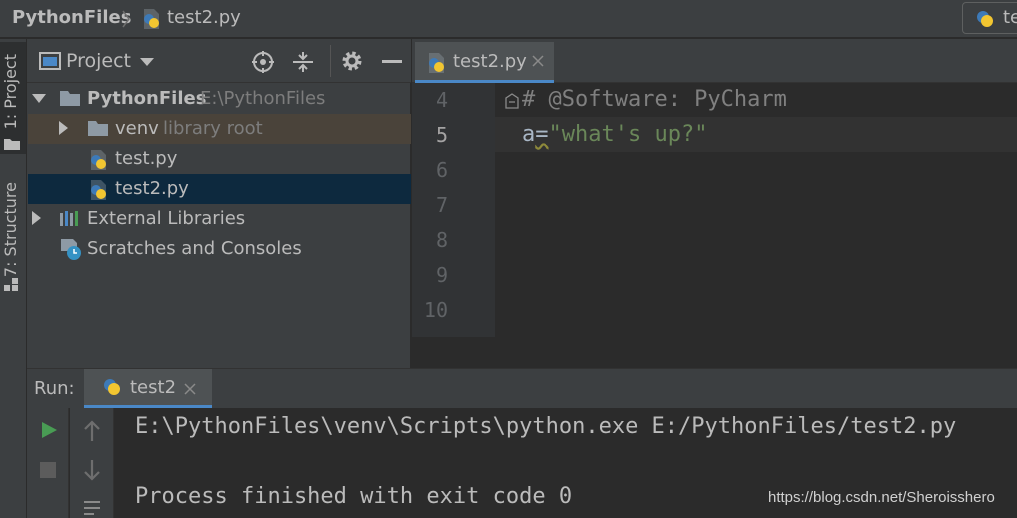 The height and width of the screenshot is (518, 1017). What do you see at coordinates (71, 249) in the screenshot?
I see `scratches-icon` at bounding box center [71, 249].